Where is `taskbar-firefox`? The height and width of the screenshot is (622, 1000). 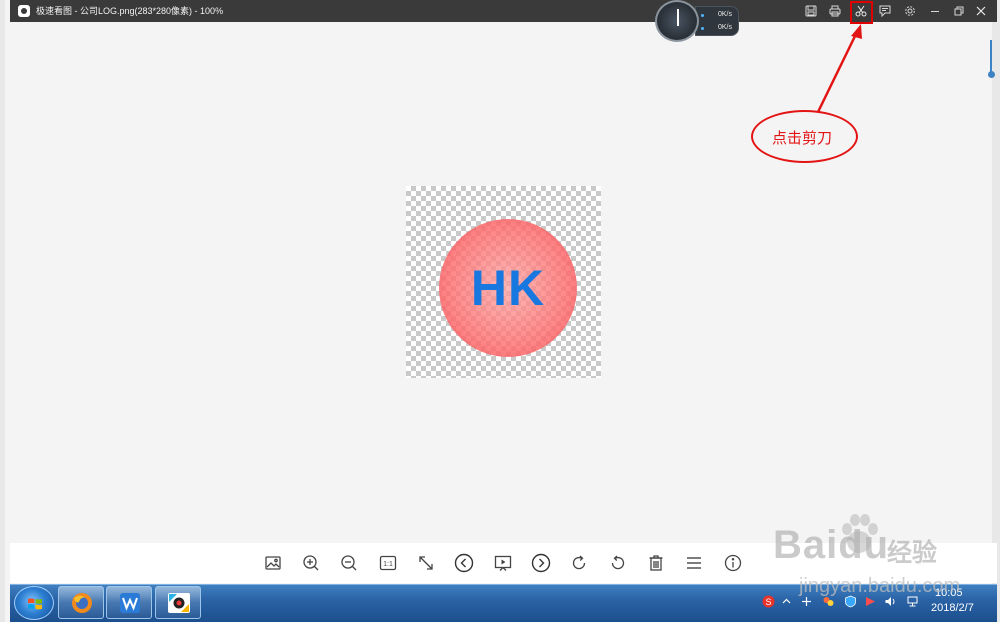 taskbar-firefox is located at coordinates (81, 602).